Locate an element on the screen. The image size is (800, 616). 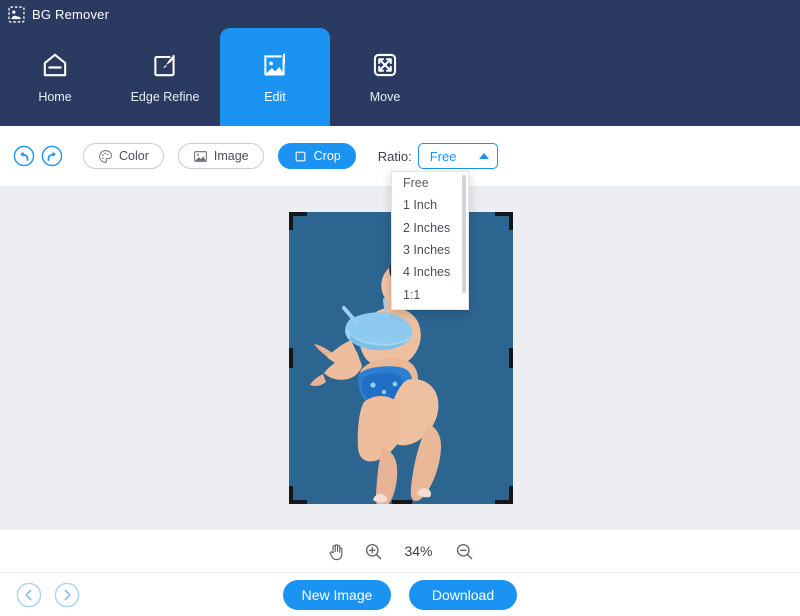
download-button: Download is located at coordinates (463, 594).